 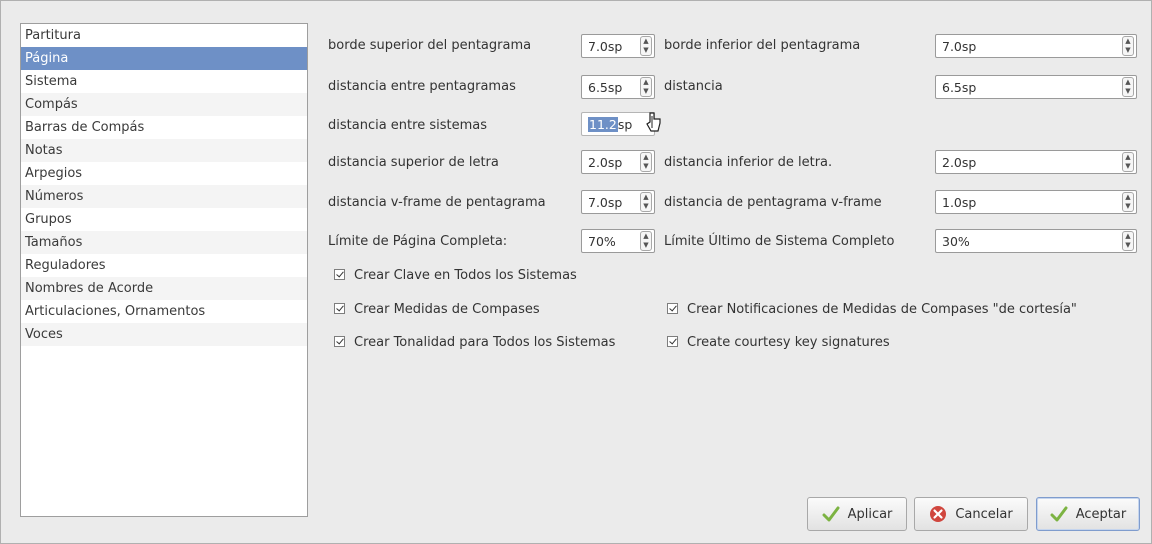 I want to click on last-system-fill-spinbox: 30% ▲ ▼, so click(x=1036, y=241).